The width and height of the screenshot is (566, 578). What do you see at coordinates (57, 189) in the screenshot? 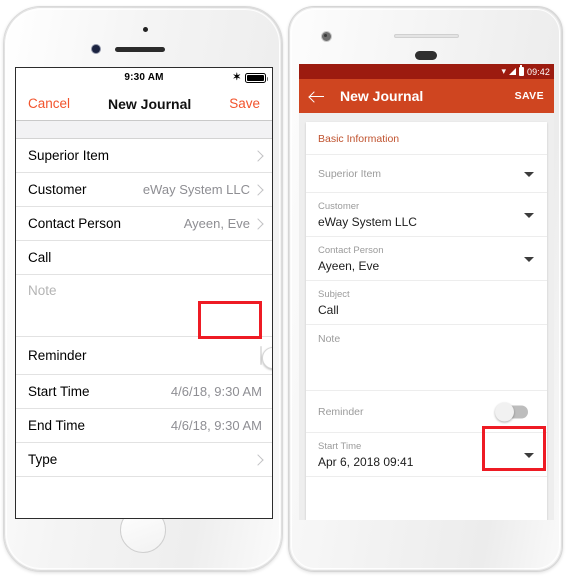
I see `row-label: Customer` at bounding box center [57, 189].